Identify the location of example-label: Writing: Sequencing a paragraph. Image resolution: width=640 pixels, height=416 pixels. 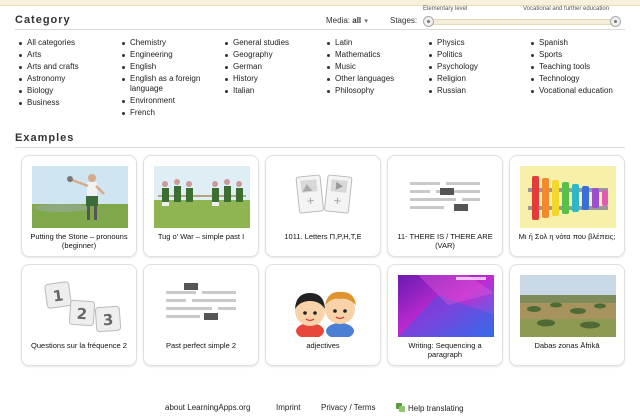
(445, 350).